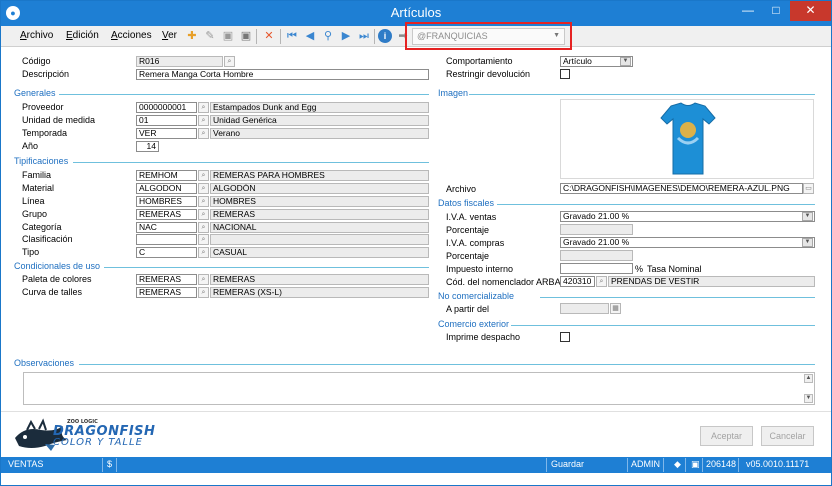  I want to click on new-icon: ✚, so click(192, 36).